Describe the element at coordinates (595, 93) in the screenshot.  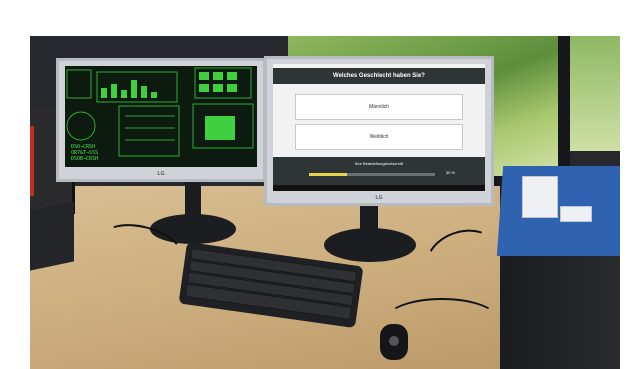
I see `window-right` at that location.